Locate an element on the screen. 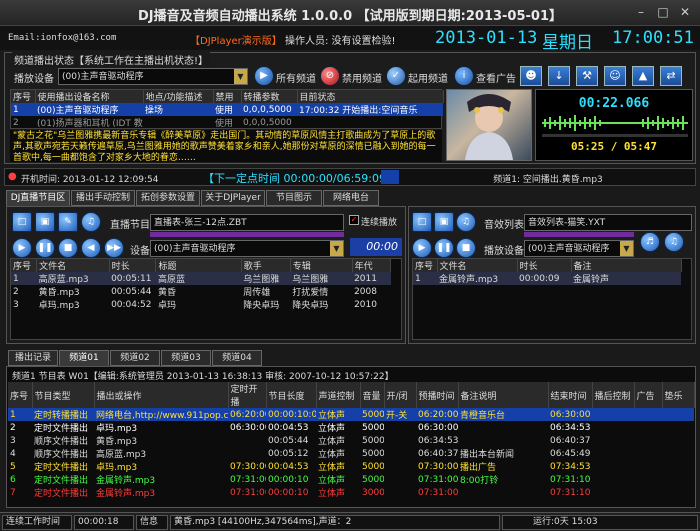 This screenshot has width=700, height=531. info-icon: i is located at coordinates (464, 76).